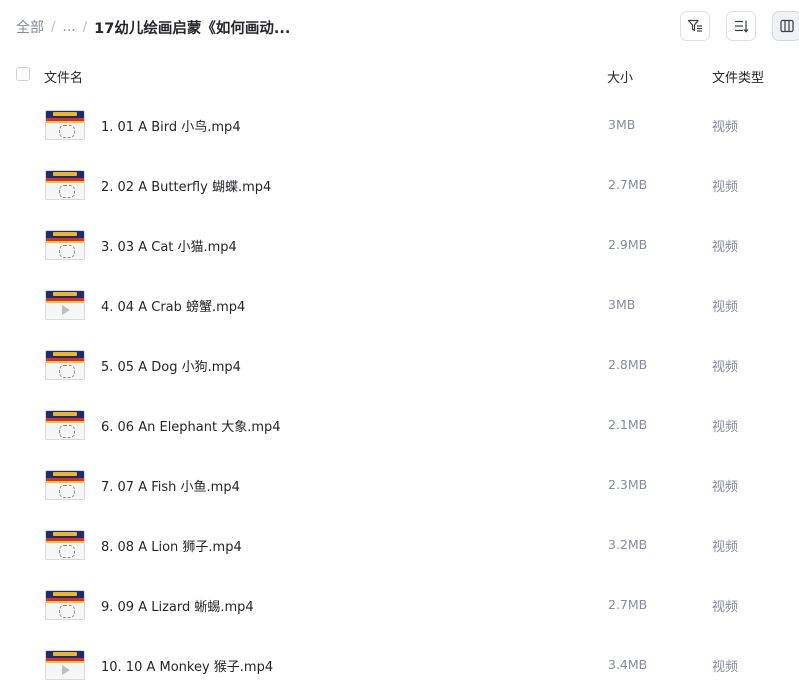 The height and width of the screenshot is (694, 799). Describe the element at coordinates (399, 425) in the screenshot. I see `file-row: 6. 06 An Elephant 大象.mp4 2.1MB 视频` at that location.